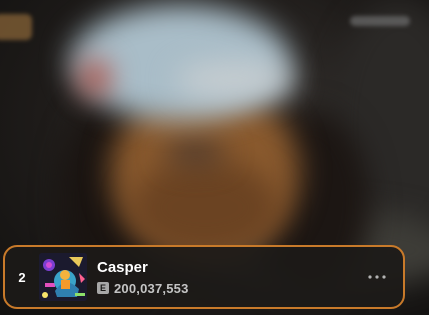 Image resolution: width=429 pixels, height=315 pixels. What do you see at coordinates (380, 21) in the screenshot?
I see `blurred-tag` at bounding box center [380, 21].